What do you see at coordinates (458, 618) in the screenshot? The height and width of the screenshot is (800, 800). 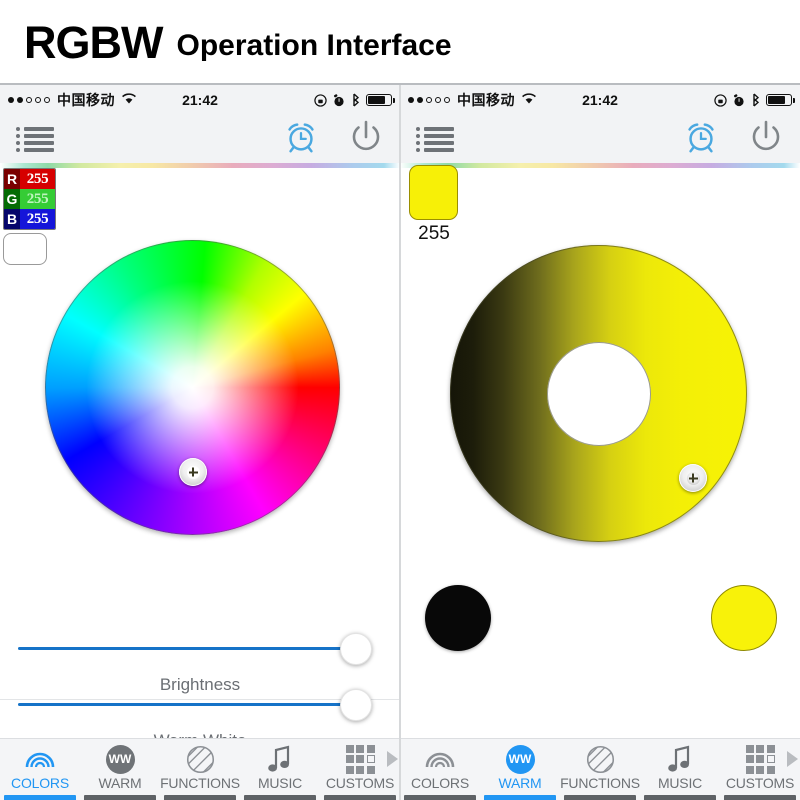 I see `minimum-black-circle` at bounding box center [458, 618].